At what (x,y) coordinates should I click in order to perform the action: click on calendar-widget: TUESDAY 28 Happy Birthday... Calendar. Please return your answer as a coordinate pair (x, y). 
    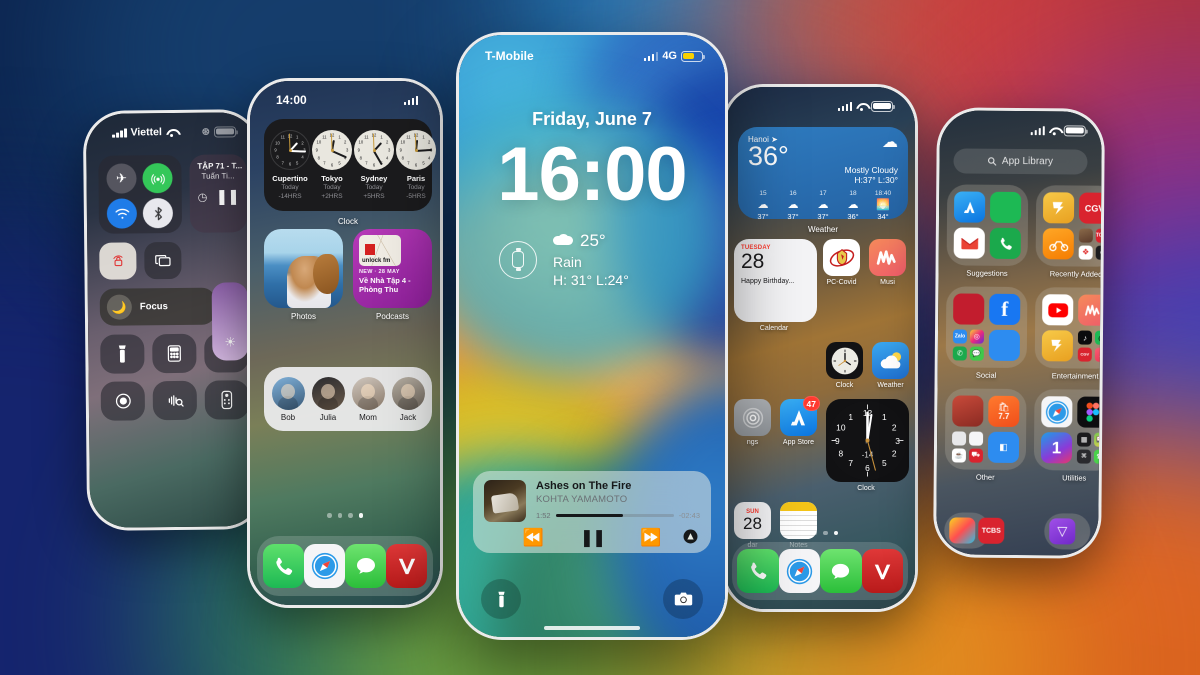
    Looking at the image, I should click on (775, 285).